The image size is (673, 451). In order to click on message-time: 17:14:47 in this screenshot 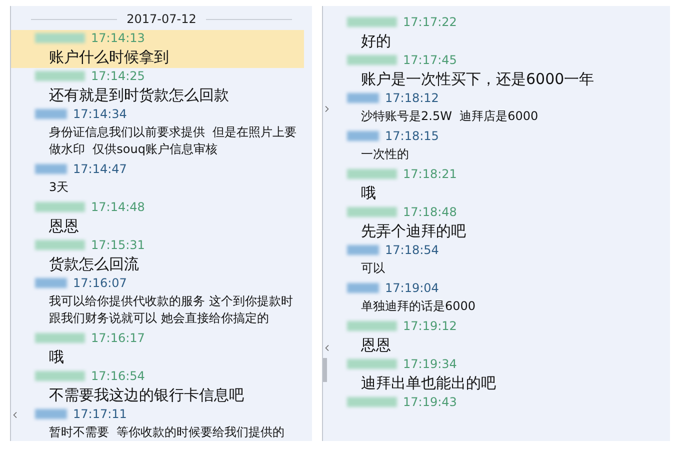, I will do `click(100, 169)`.